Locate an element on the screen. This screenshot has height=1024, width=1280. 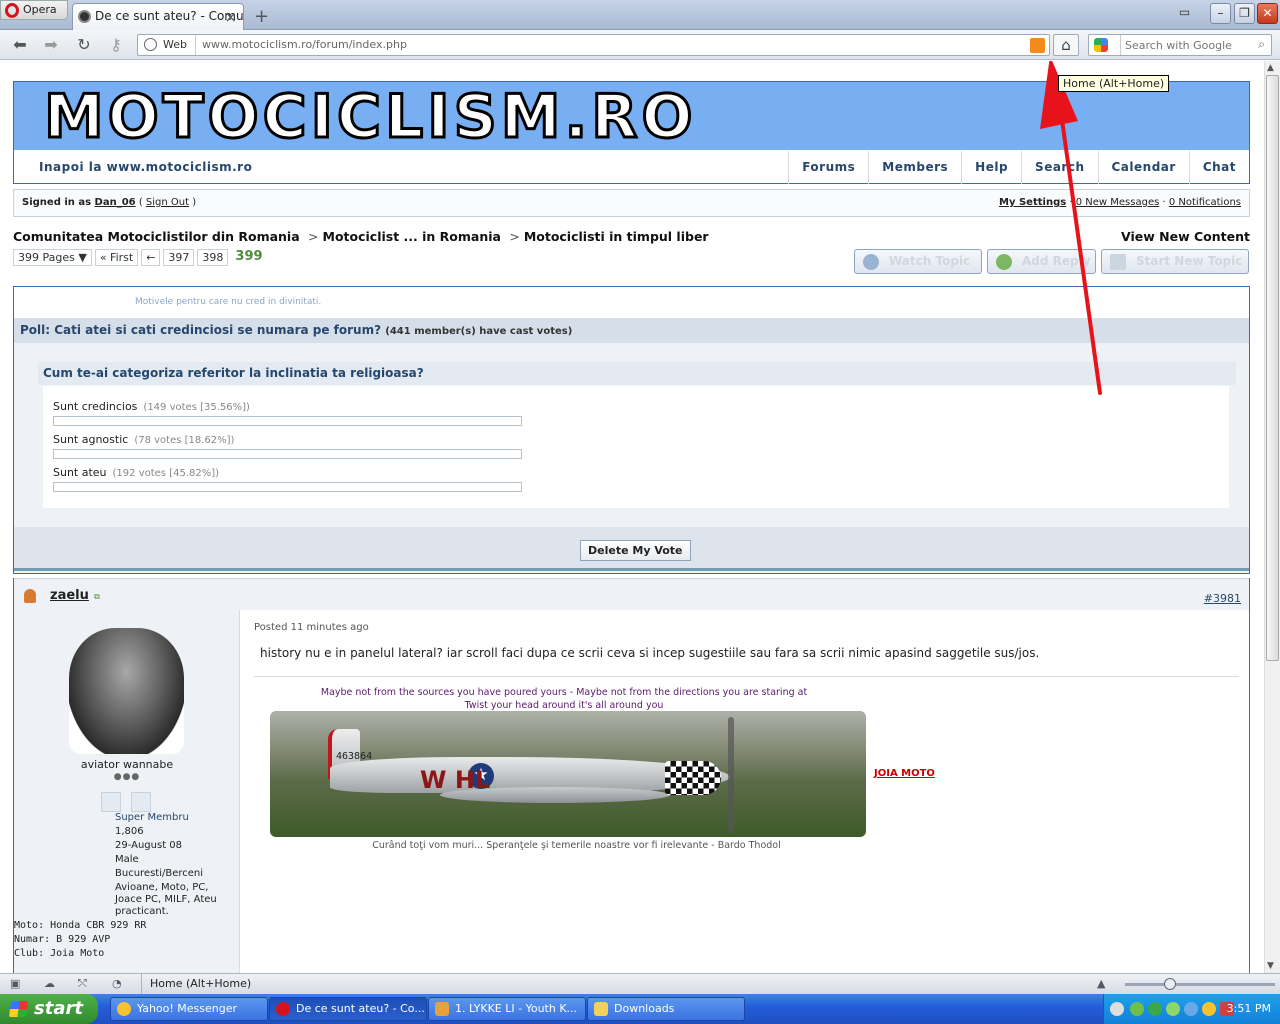
address-url: www.motociclism.ro/forum/index.php is located at coordinates (304, 45).